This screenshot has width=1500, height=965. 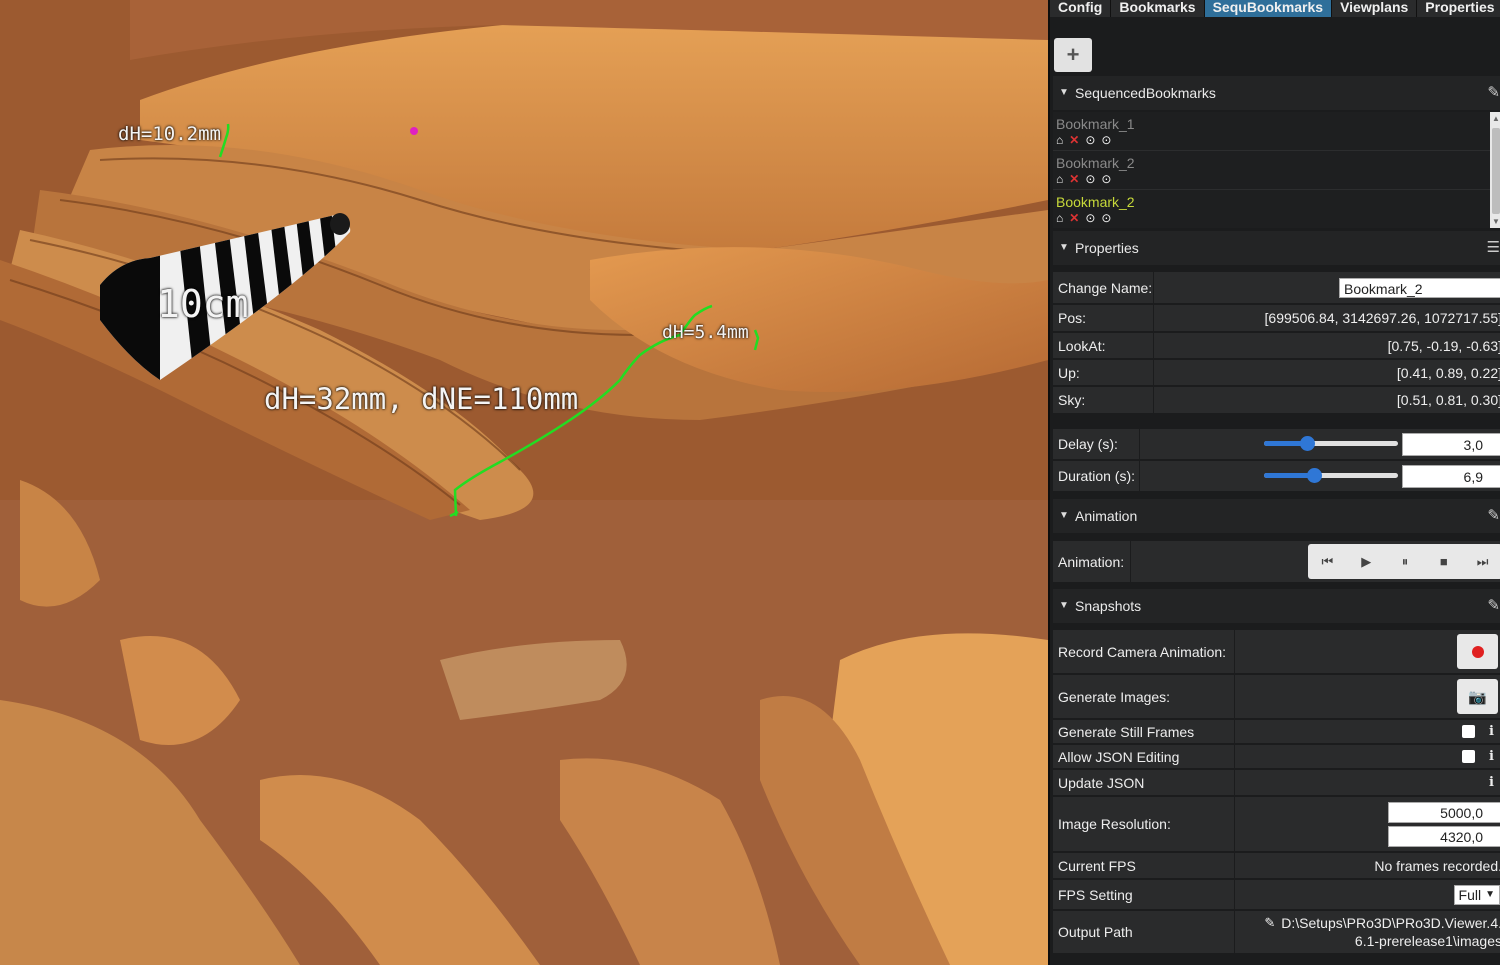 What do you see at coordinates (1496, 118) in the screenshot?
I see `scroll-up-icon: ▲` at bounding box center [1496, 118].